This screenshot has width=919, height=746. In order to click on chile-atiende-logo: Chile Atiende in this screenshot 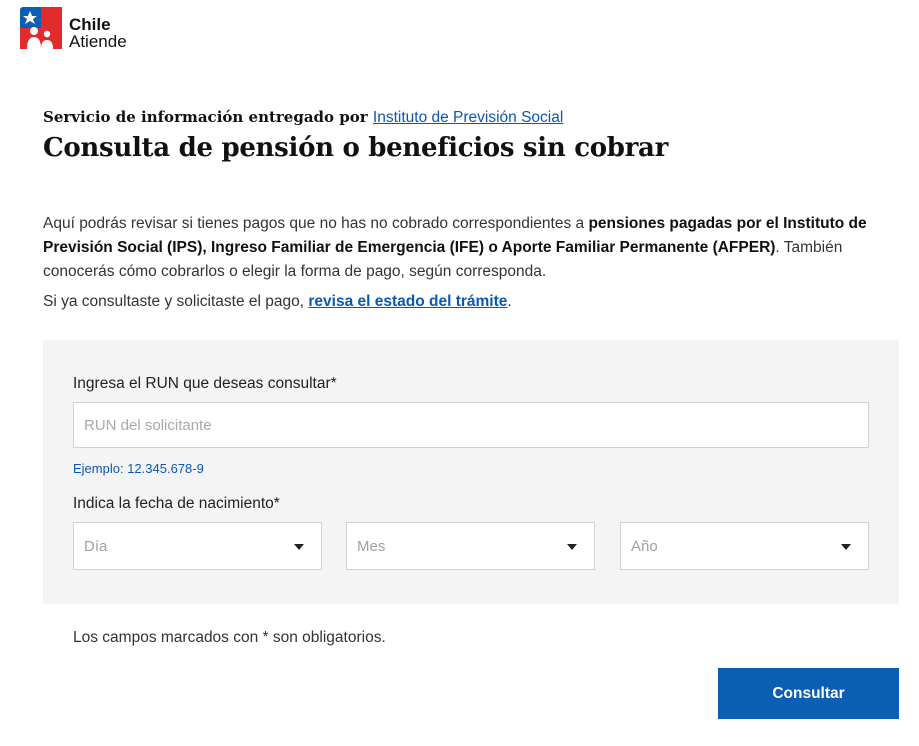, I will do `click(73, 28)`.